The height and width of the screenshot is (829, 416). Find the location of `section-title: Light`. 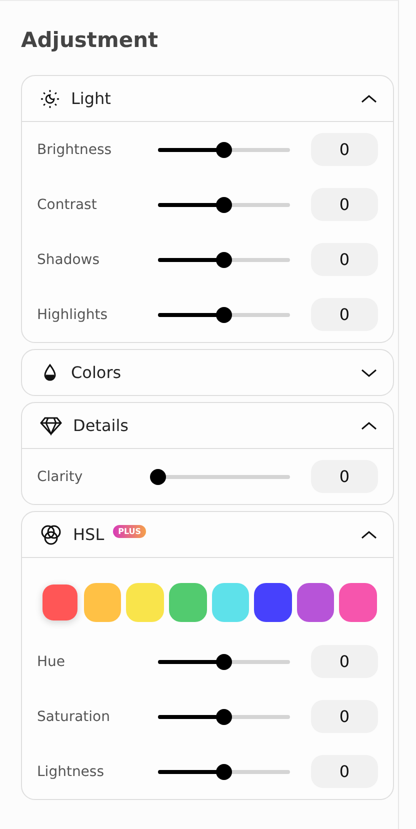

section-title: Light is located at coordinates (91, 98).